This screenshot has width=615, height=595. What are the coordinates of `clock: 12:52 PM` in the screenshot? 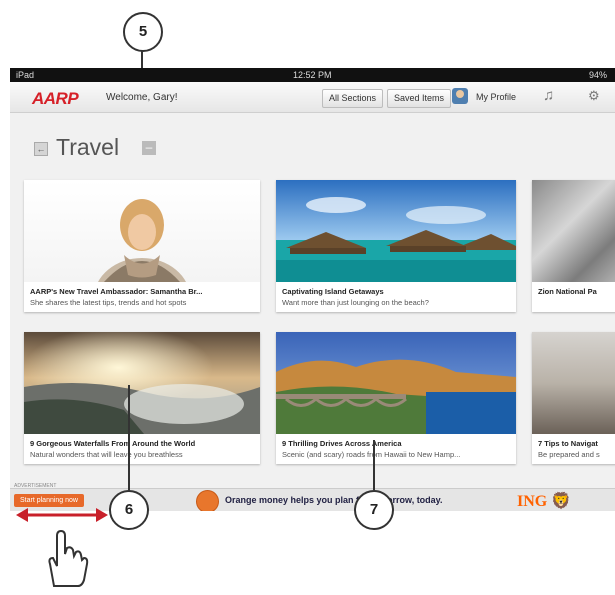 It's located at (312, 75).